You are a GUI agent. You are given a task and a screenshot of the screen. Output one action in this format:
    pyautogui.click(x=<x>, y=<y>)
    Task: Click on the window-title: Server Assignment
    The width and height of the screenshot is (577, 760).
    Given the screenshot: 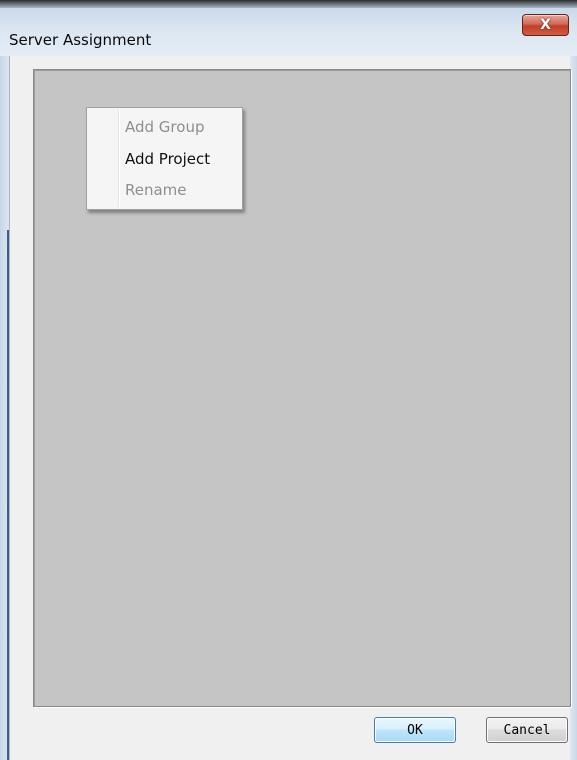 What is the action you would take?
    pyautogui.click(x=80, y=40)
    